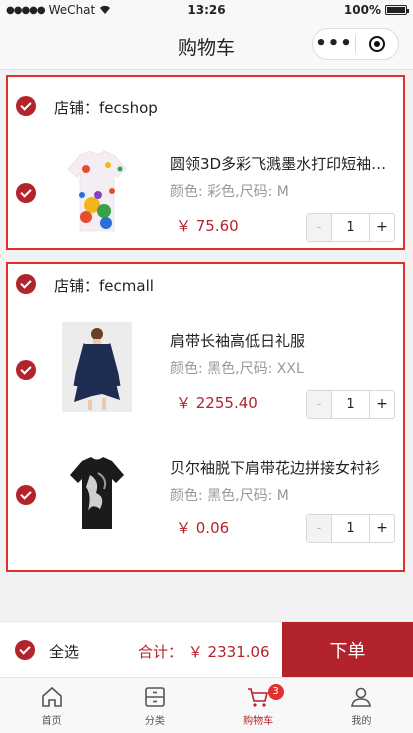 The height and width of the screenshot is (733, 413). I want to click on tab-mine: 我的, so click(361, 705).